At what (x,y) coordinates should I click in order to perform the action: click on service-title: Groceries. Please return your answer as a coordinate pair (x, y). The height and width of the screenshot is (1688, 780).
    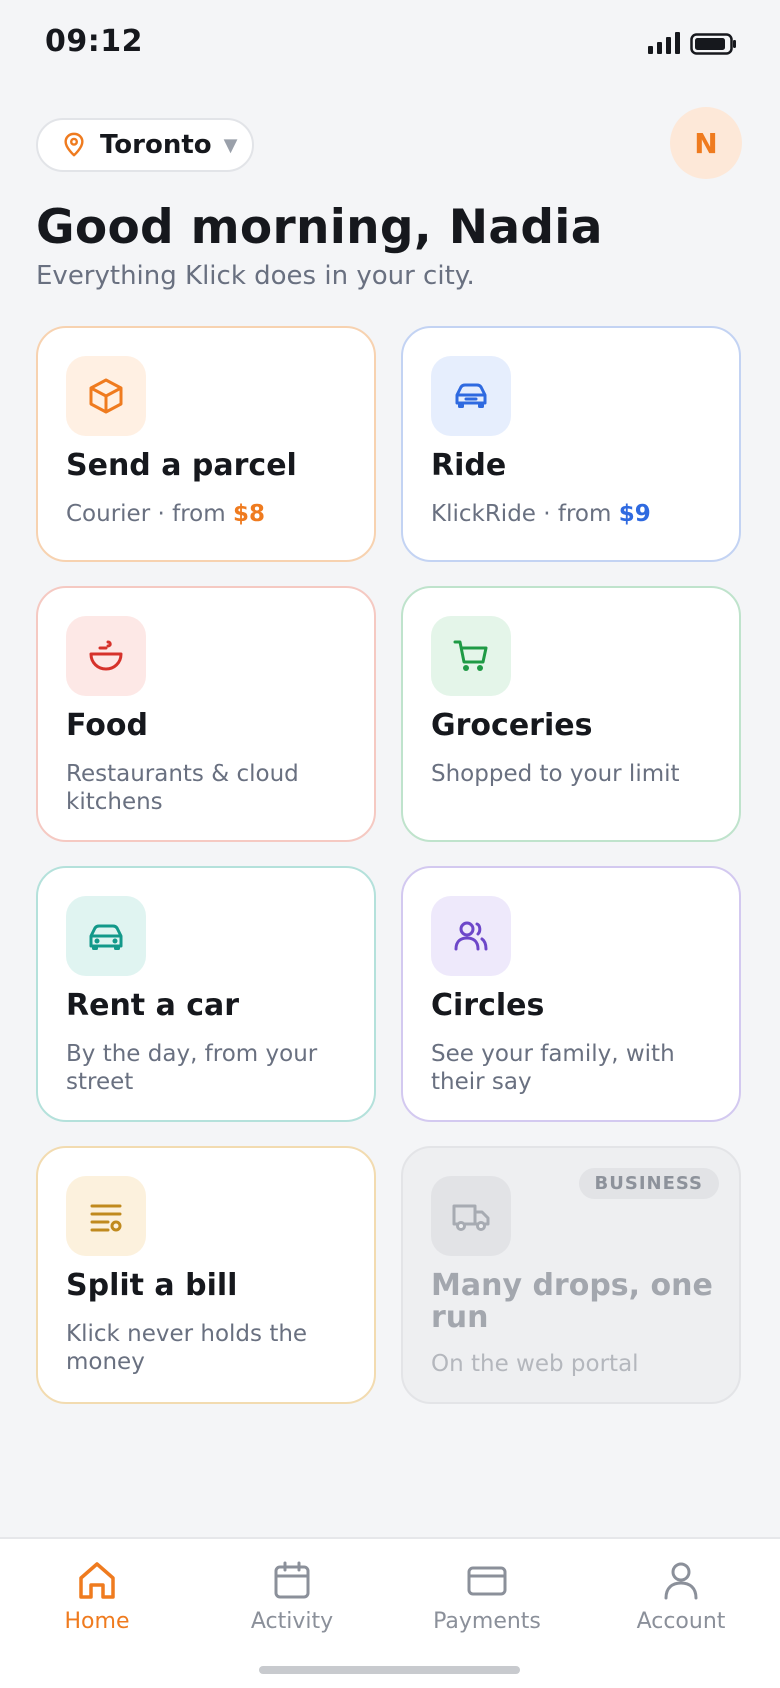
    Looking at the image, I should click on (512, 725).